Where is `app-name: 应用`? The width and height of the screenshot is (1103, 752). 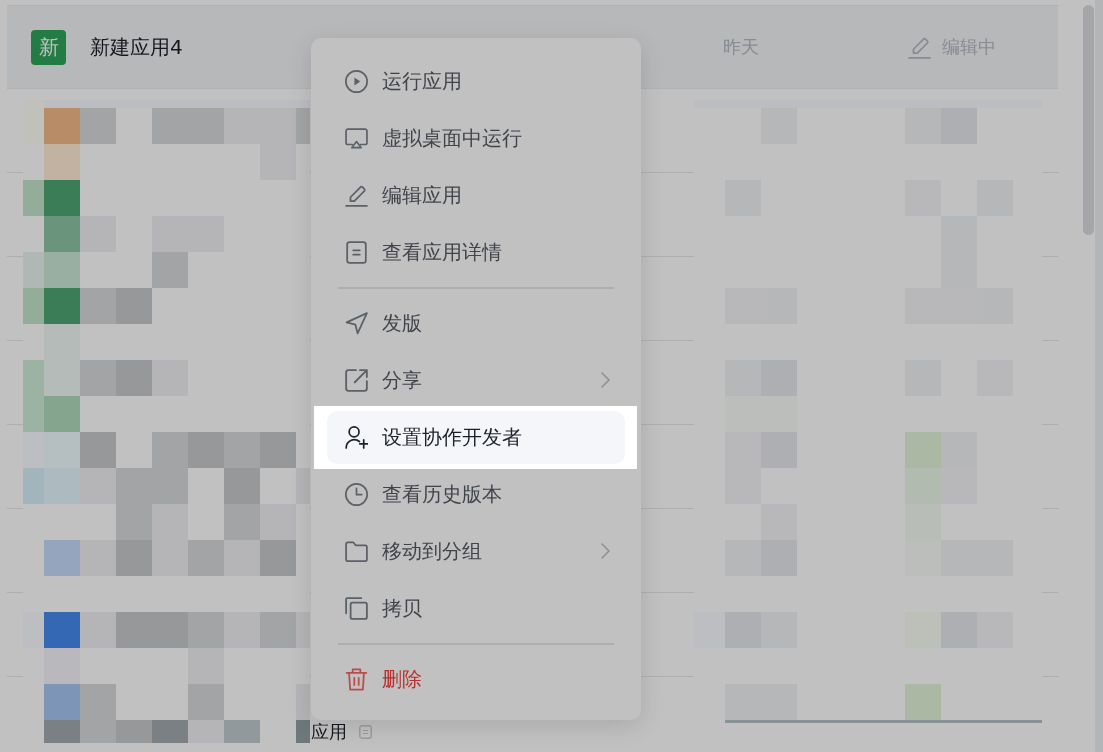
app-name: 应用 is located at coordinates (329, 732).